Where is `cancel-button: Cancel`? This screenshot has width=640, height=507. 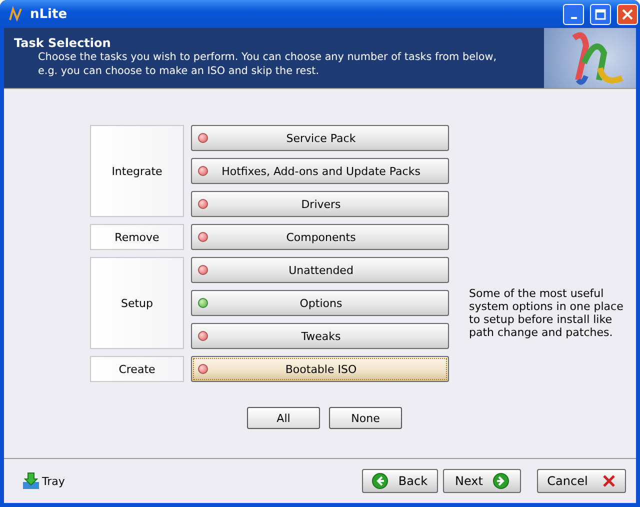
cancel-button: Cancel is located at coordinates (581, 481).